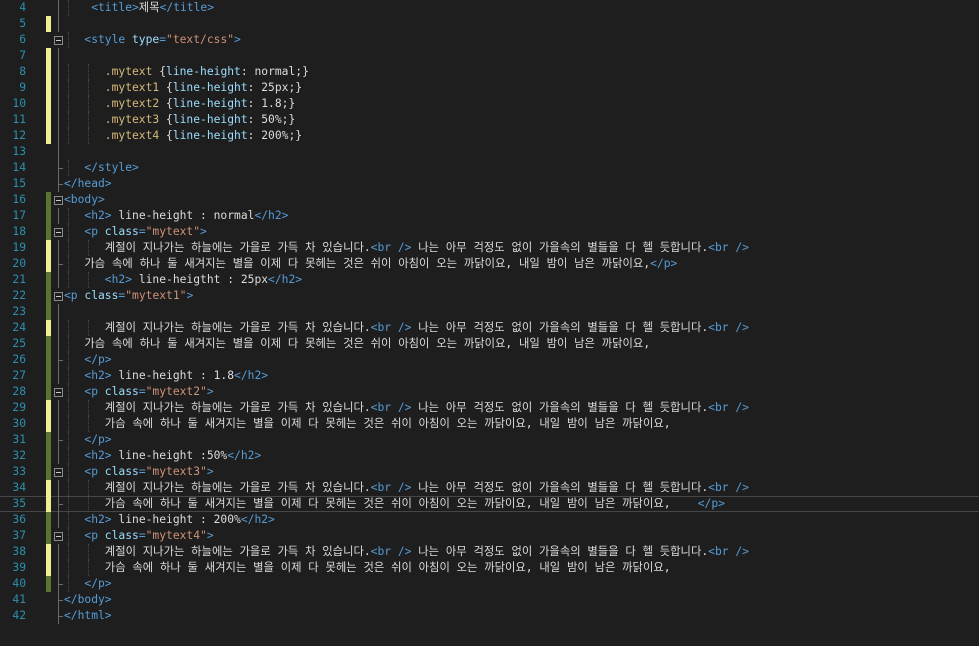 This screenshot has width=979, height=646. Describe the element at coordinates (19, 135) in the screenshot. I see `line-number: 12` at that location.